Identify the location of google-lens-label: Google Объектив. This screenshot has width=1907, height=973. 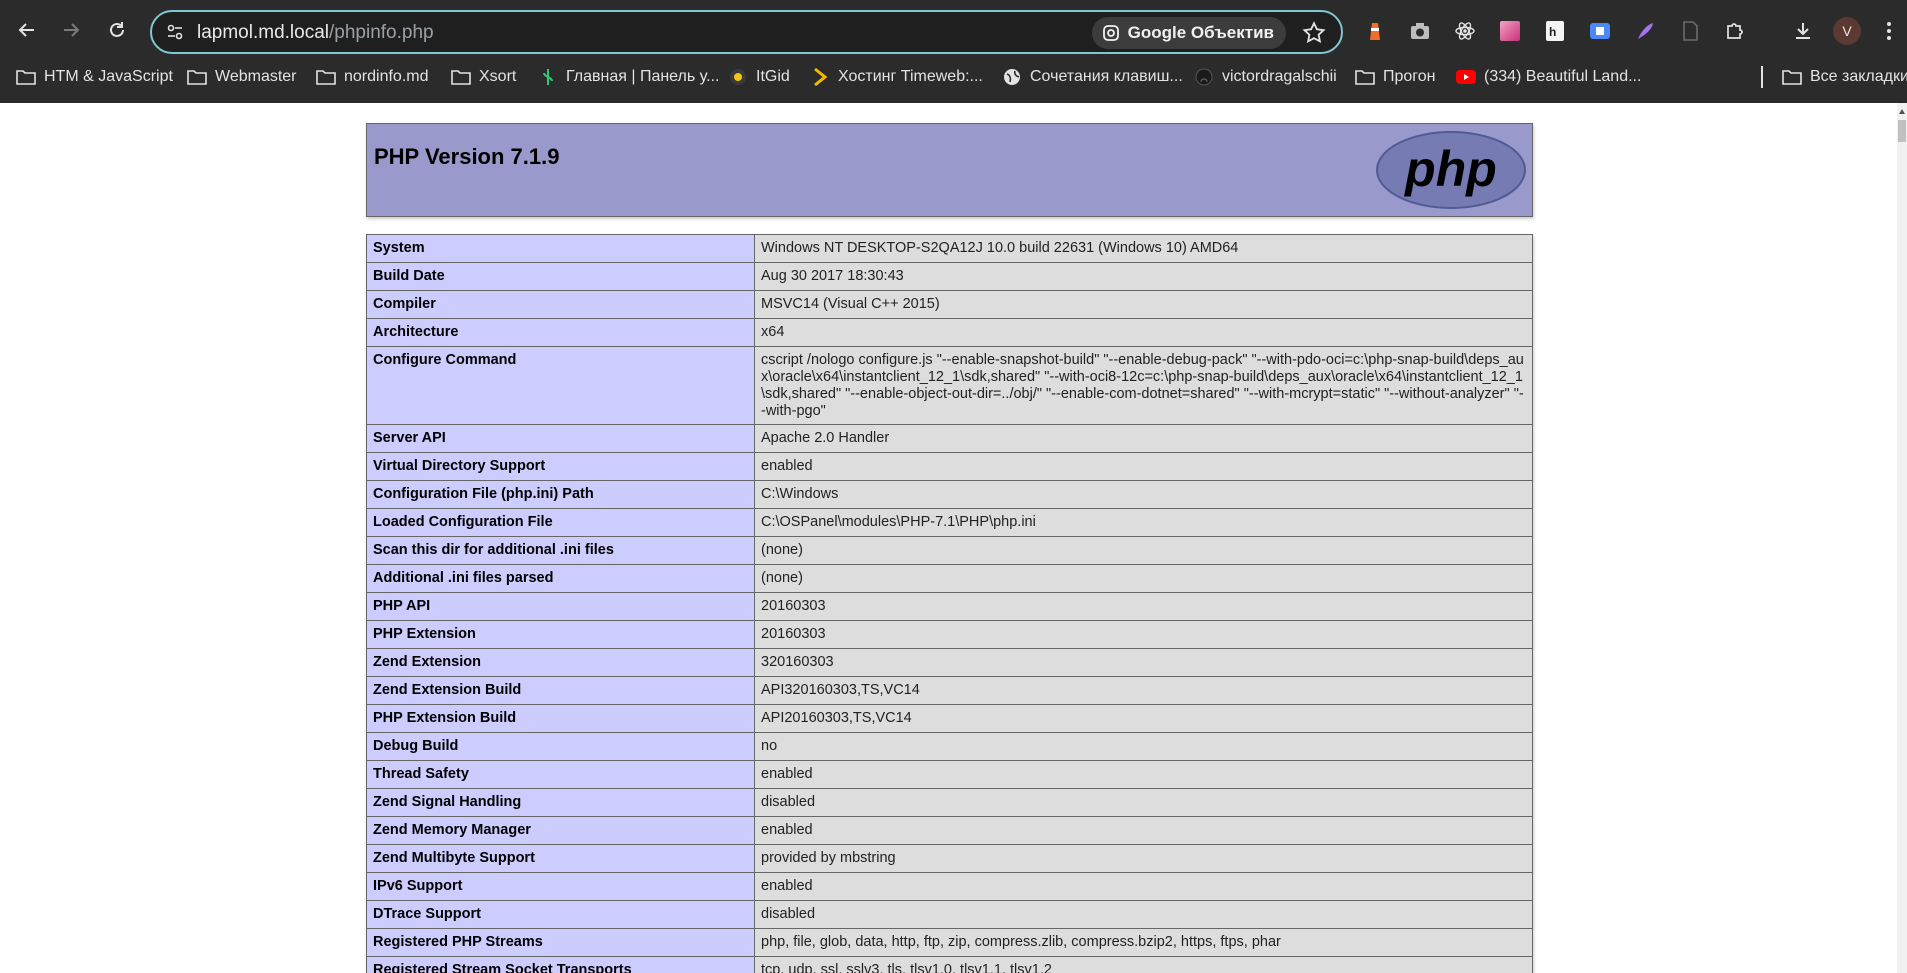
(1200, 32).